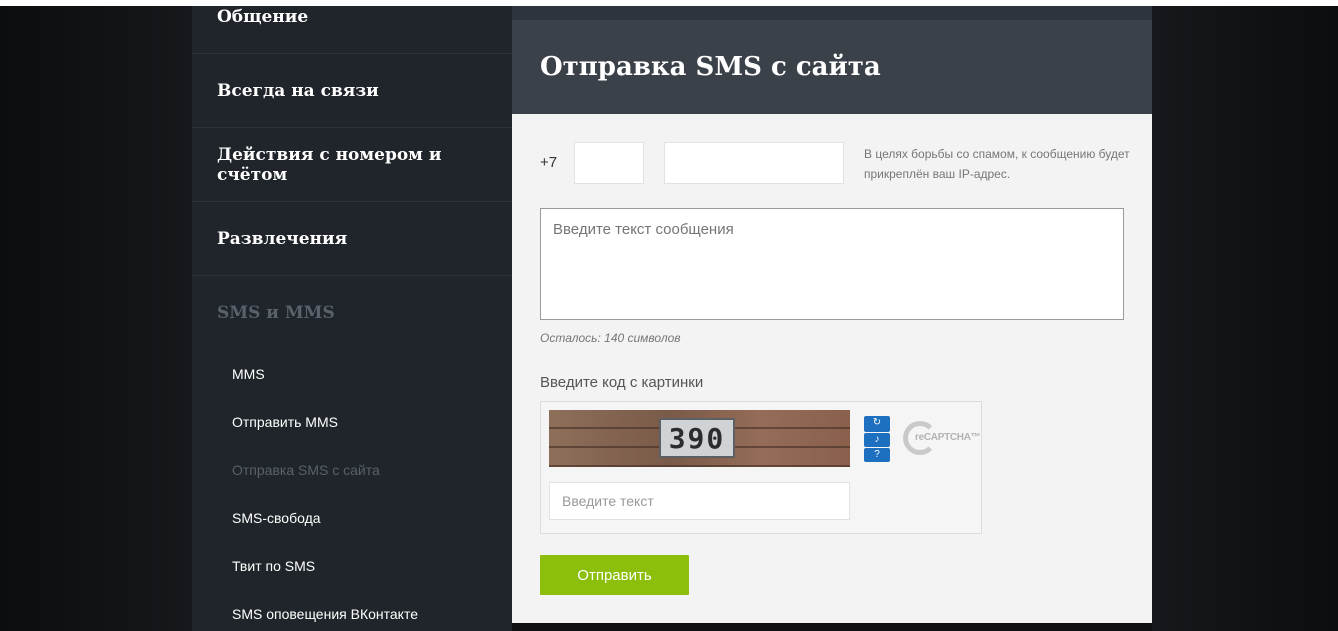 The width and height of the screenshot is (1338, 631). I want to click on captcha-image: 390, so click(699, 438).